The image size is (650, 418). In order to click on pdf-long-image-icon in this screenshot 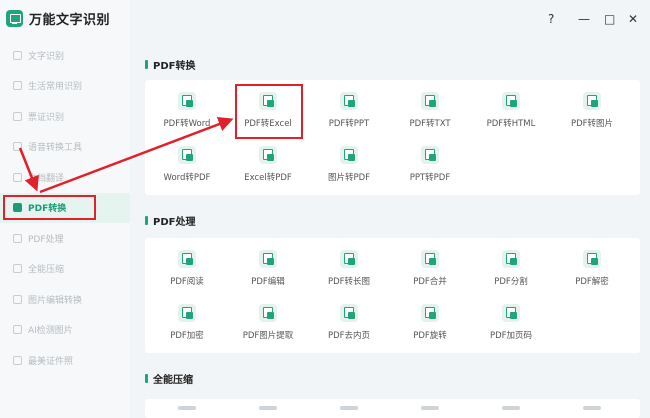, I will do `click(349, 259)`.